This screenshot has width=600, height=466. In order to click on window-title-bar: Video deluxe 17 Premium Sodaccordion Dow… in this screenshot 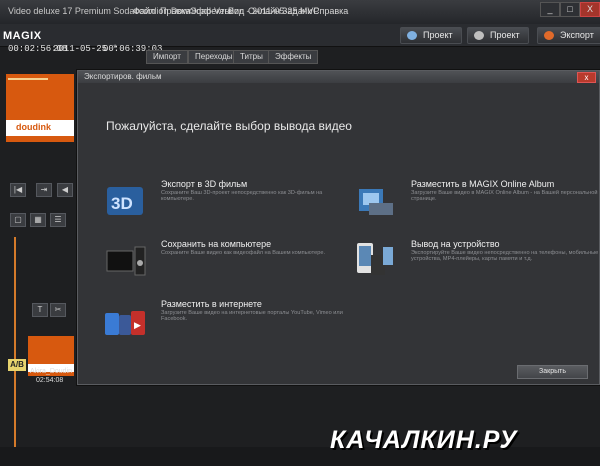, I will do `click(300, 12)`.